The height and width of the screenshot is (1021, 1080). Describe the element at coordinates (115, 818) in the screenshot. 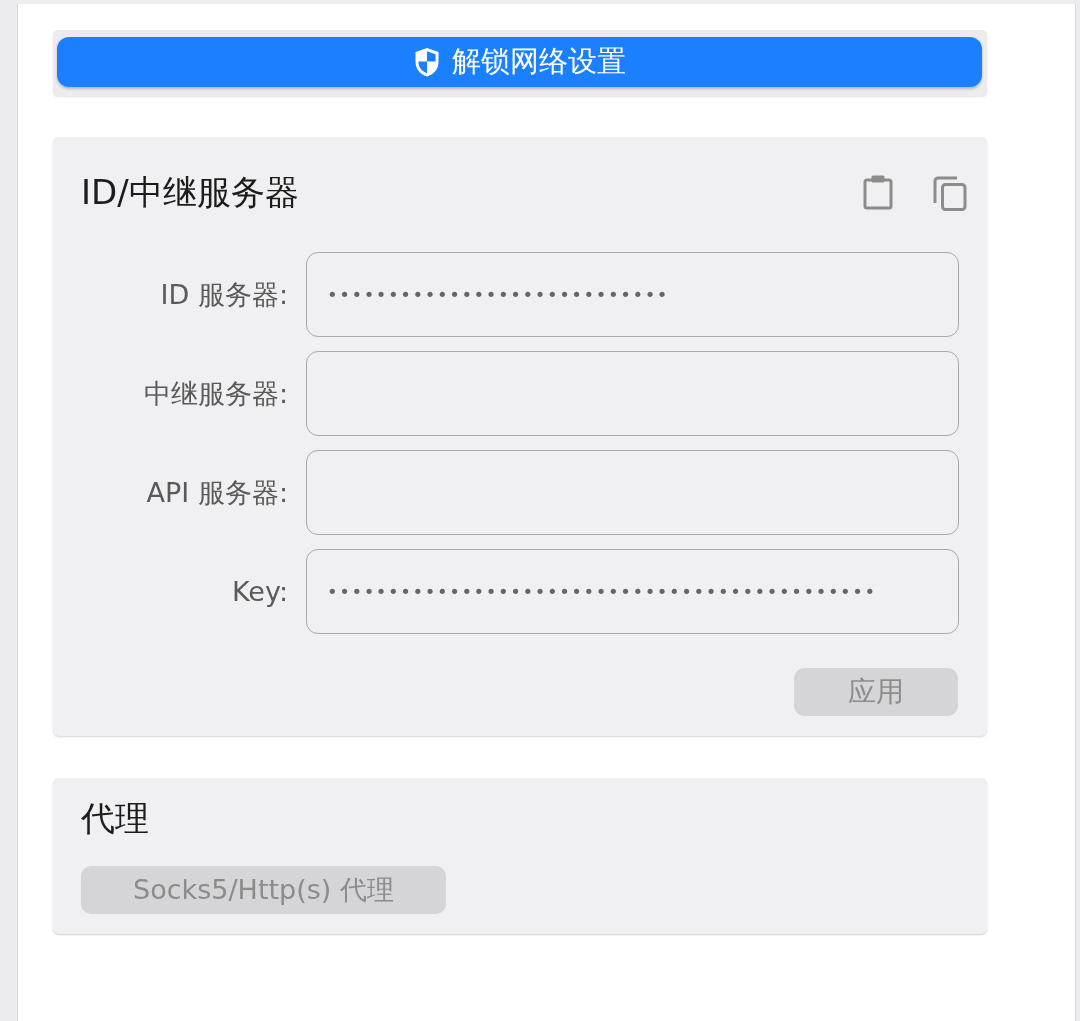

I see `card-title: 代理` at that location.